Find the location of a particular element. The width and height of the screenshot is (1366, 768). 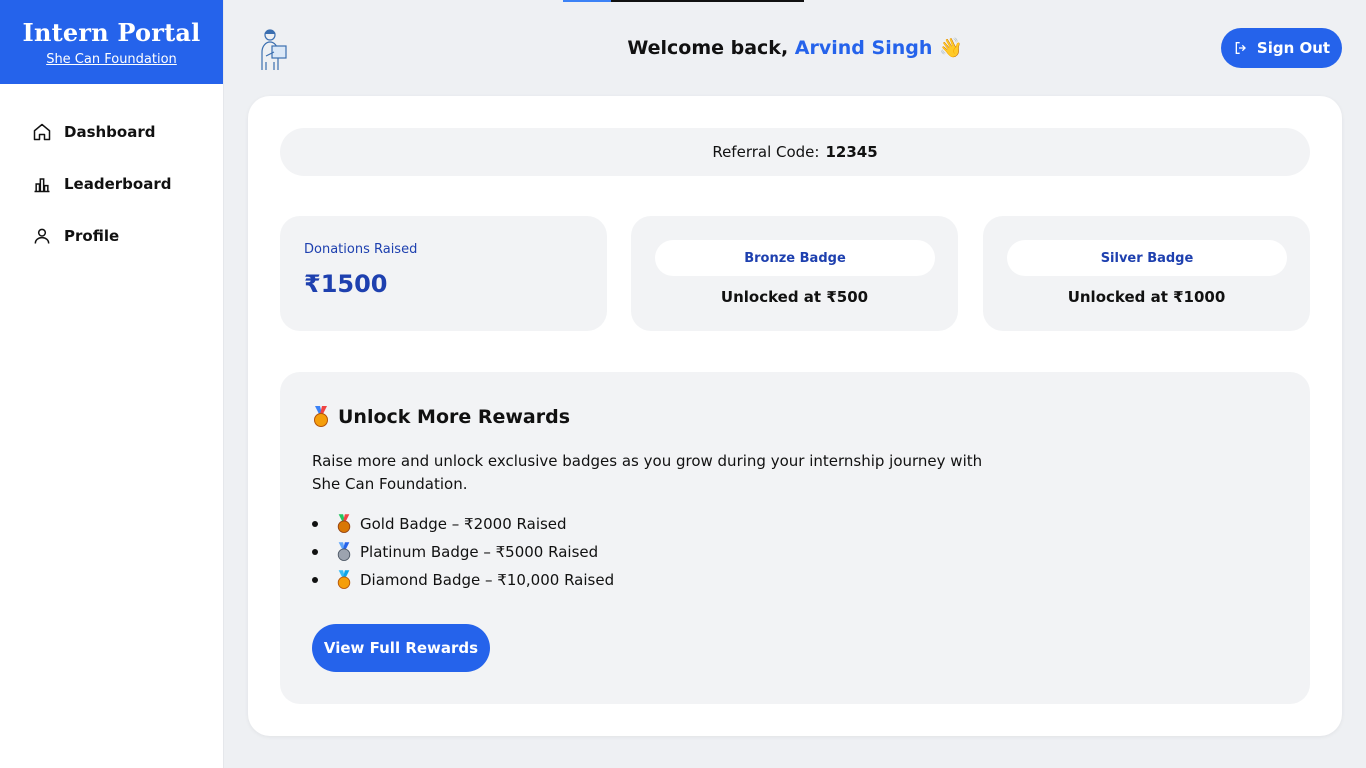

referral-code: 12345 is located at coordinates (851, 152).